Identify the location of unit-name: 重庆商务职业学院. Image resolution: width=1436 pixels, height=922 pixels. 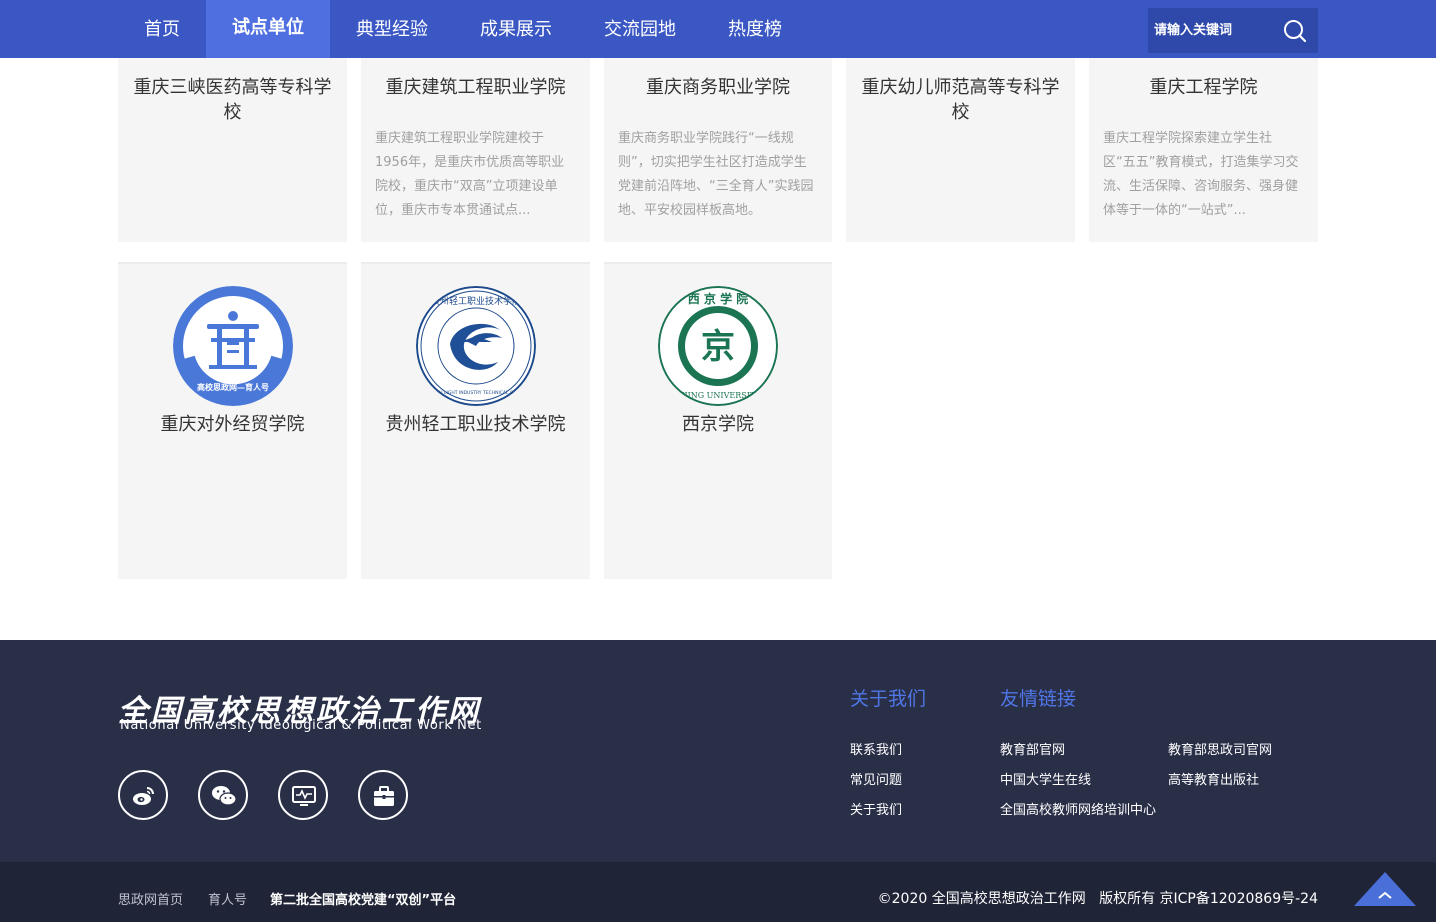
(718, 87).